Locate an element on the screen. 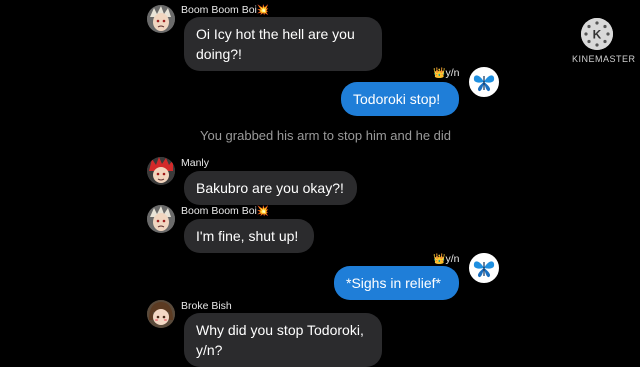 This screenshot has width=640, height=367. sender-name: Broke Bish is located at coordinates (206, 306).